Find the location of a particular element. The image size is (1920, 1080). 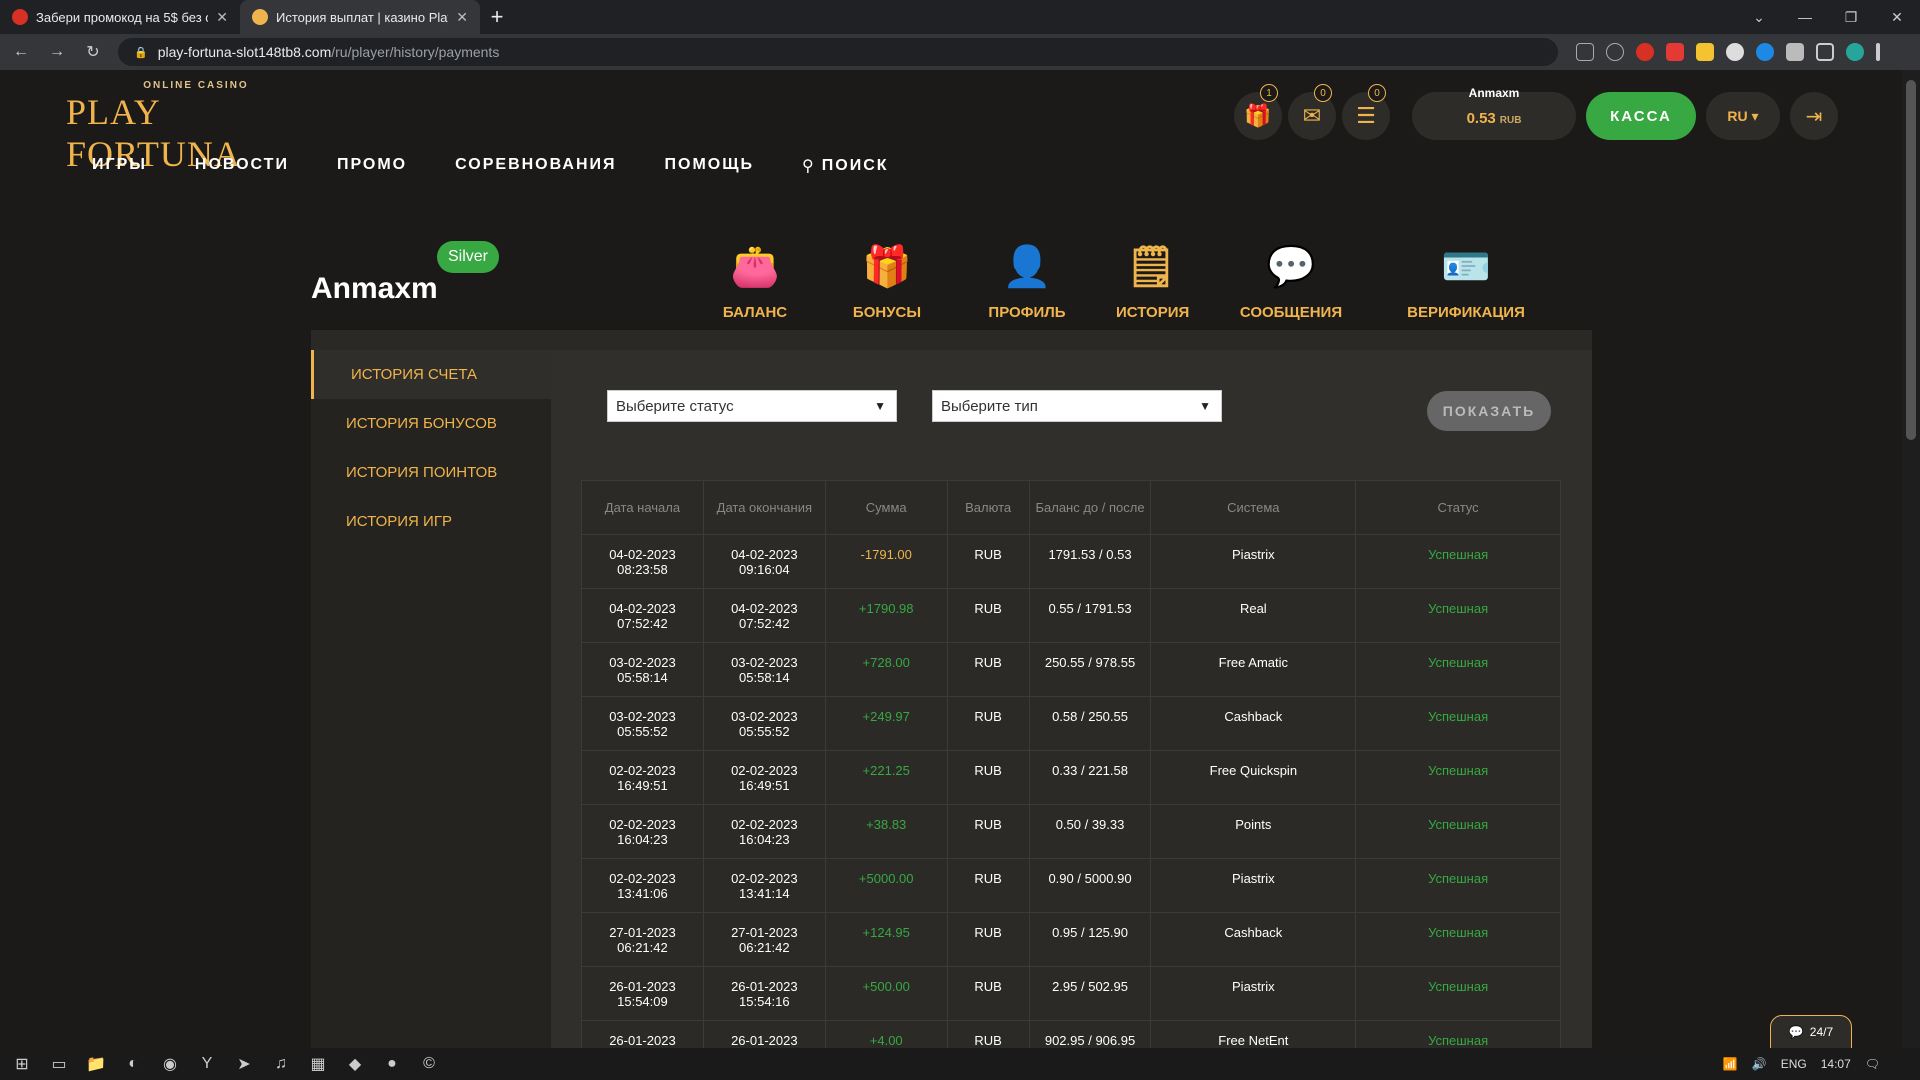

forward-icon: → is located at coordinates (57, 52).